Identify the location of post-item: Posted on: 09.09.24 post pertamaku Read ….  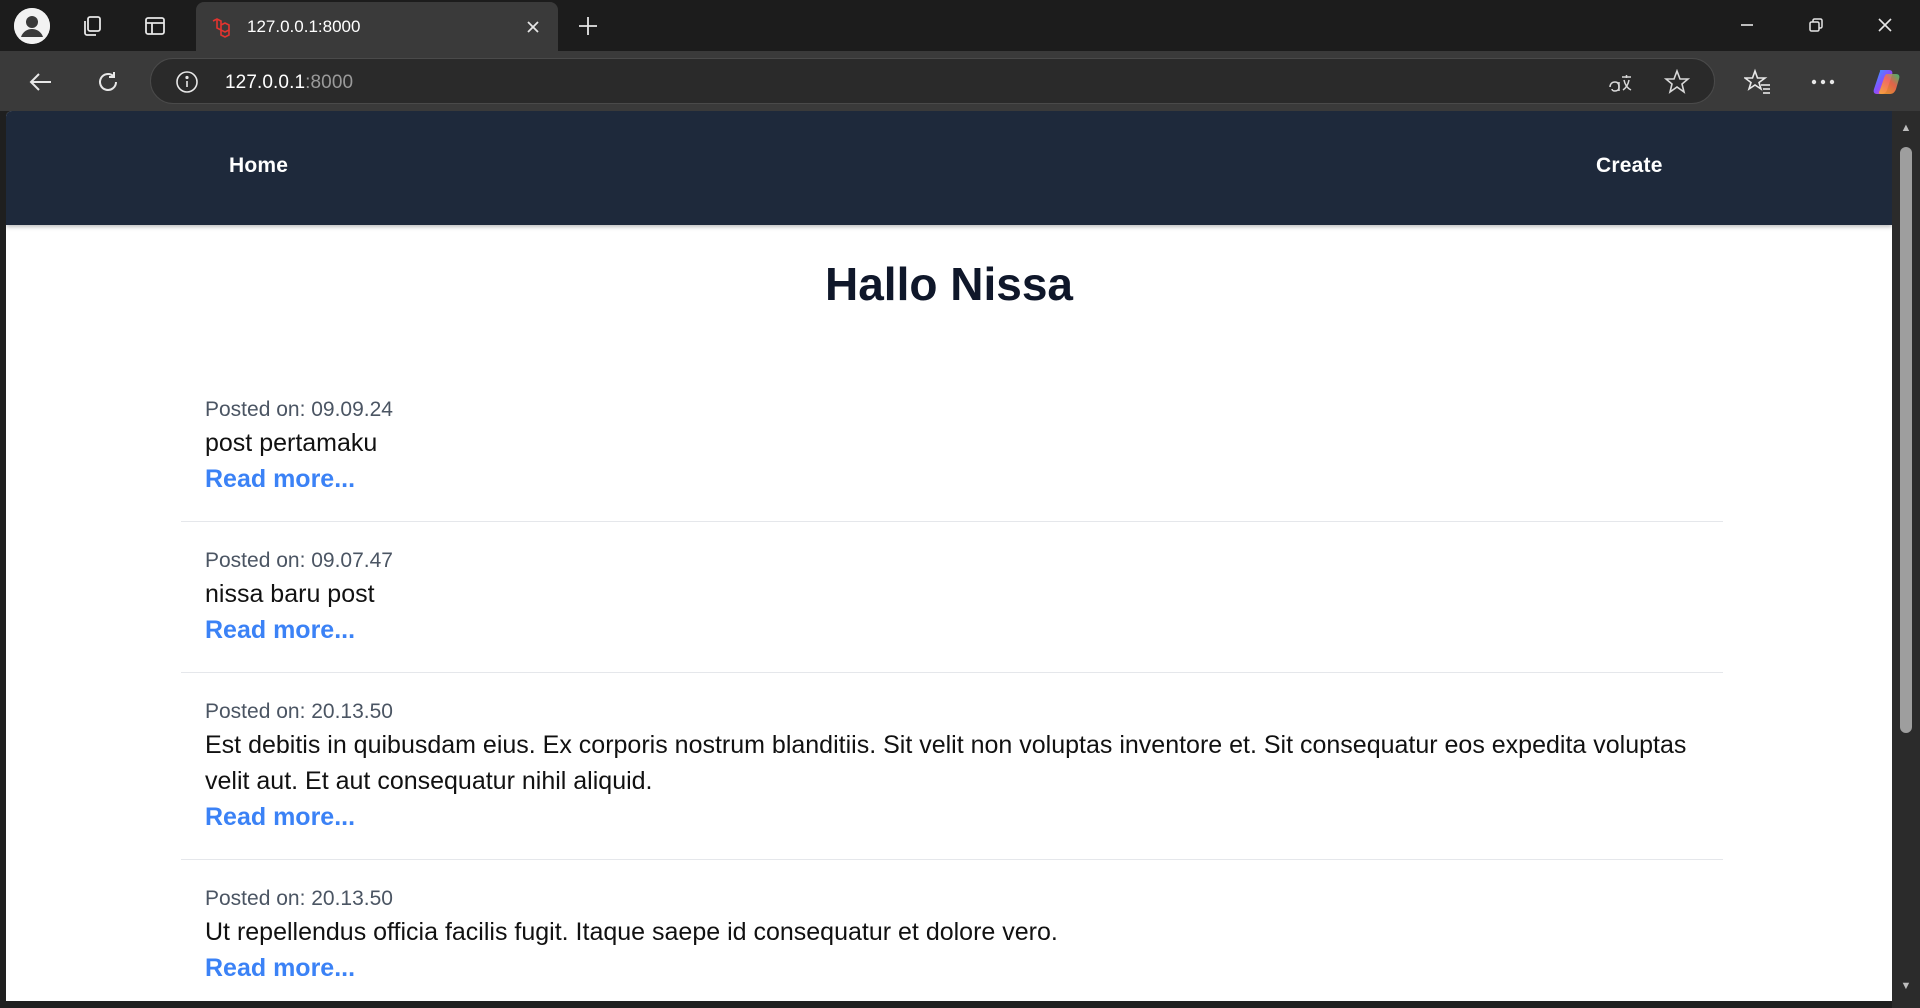
(952, 446).